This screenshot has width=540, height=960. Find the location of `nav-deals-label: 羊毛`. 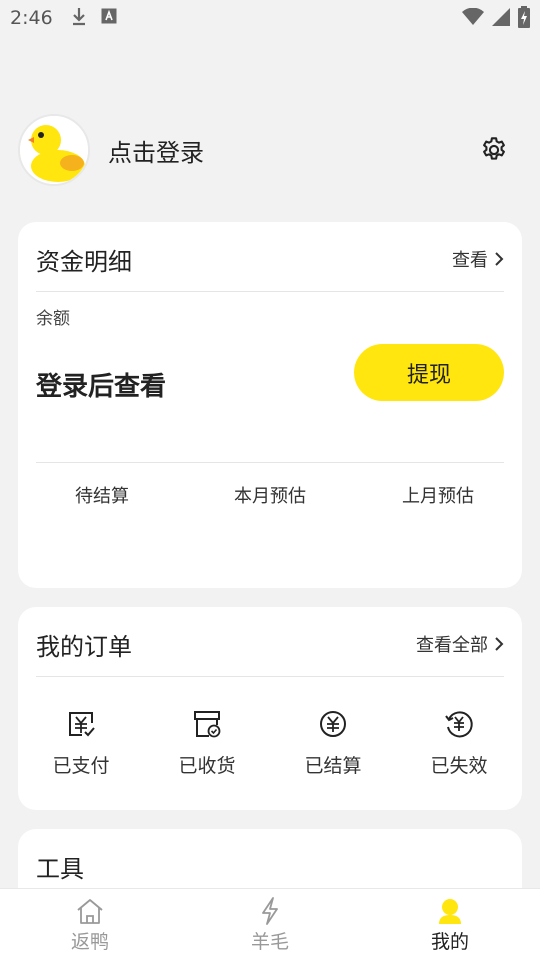

nav-deals-label: 羊毛 is located at coordinates (269, 942).